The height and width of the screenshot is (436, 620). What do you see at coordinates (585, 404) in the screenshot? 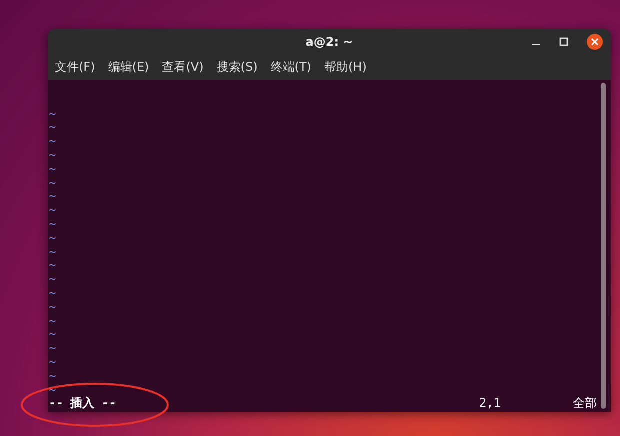
I see `scroll-position: 全部` at bounding box center [585, 404].